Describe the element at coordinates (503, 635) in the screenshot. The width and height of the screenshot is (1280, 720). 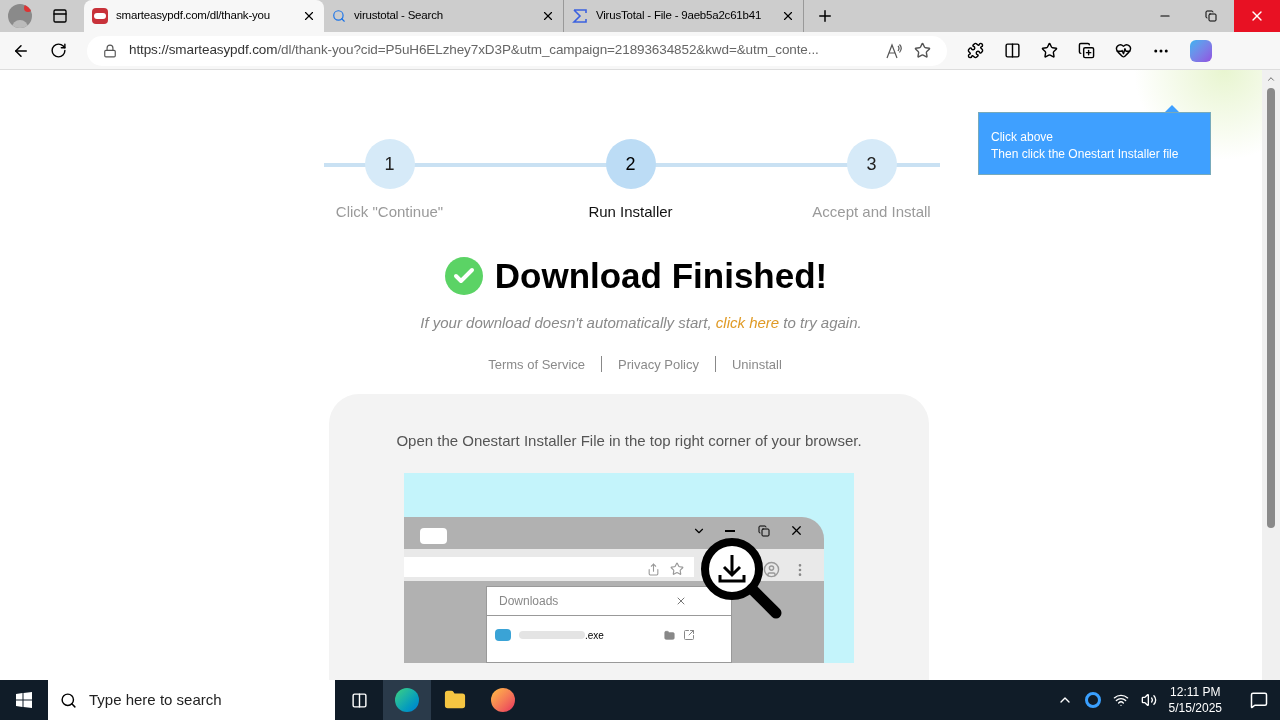
I see `installer-icon` at that location.